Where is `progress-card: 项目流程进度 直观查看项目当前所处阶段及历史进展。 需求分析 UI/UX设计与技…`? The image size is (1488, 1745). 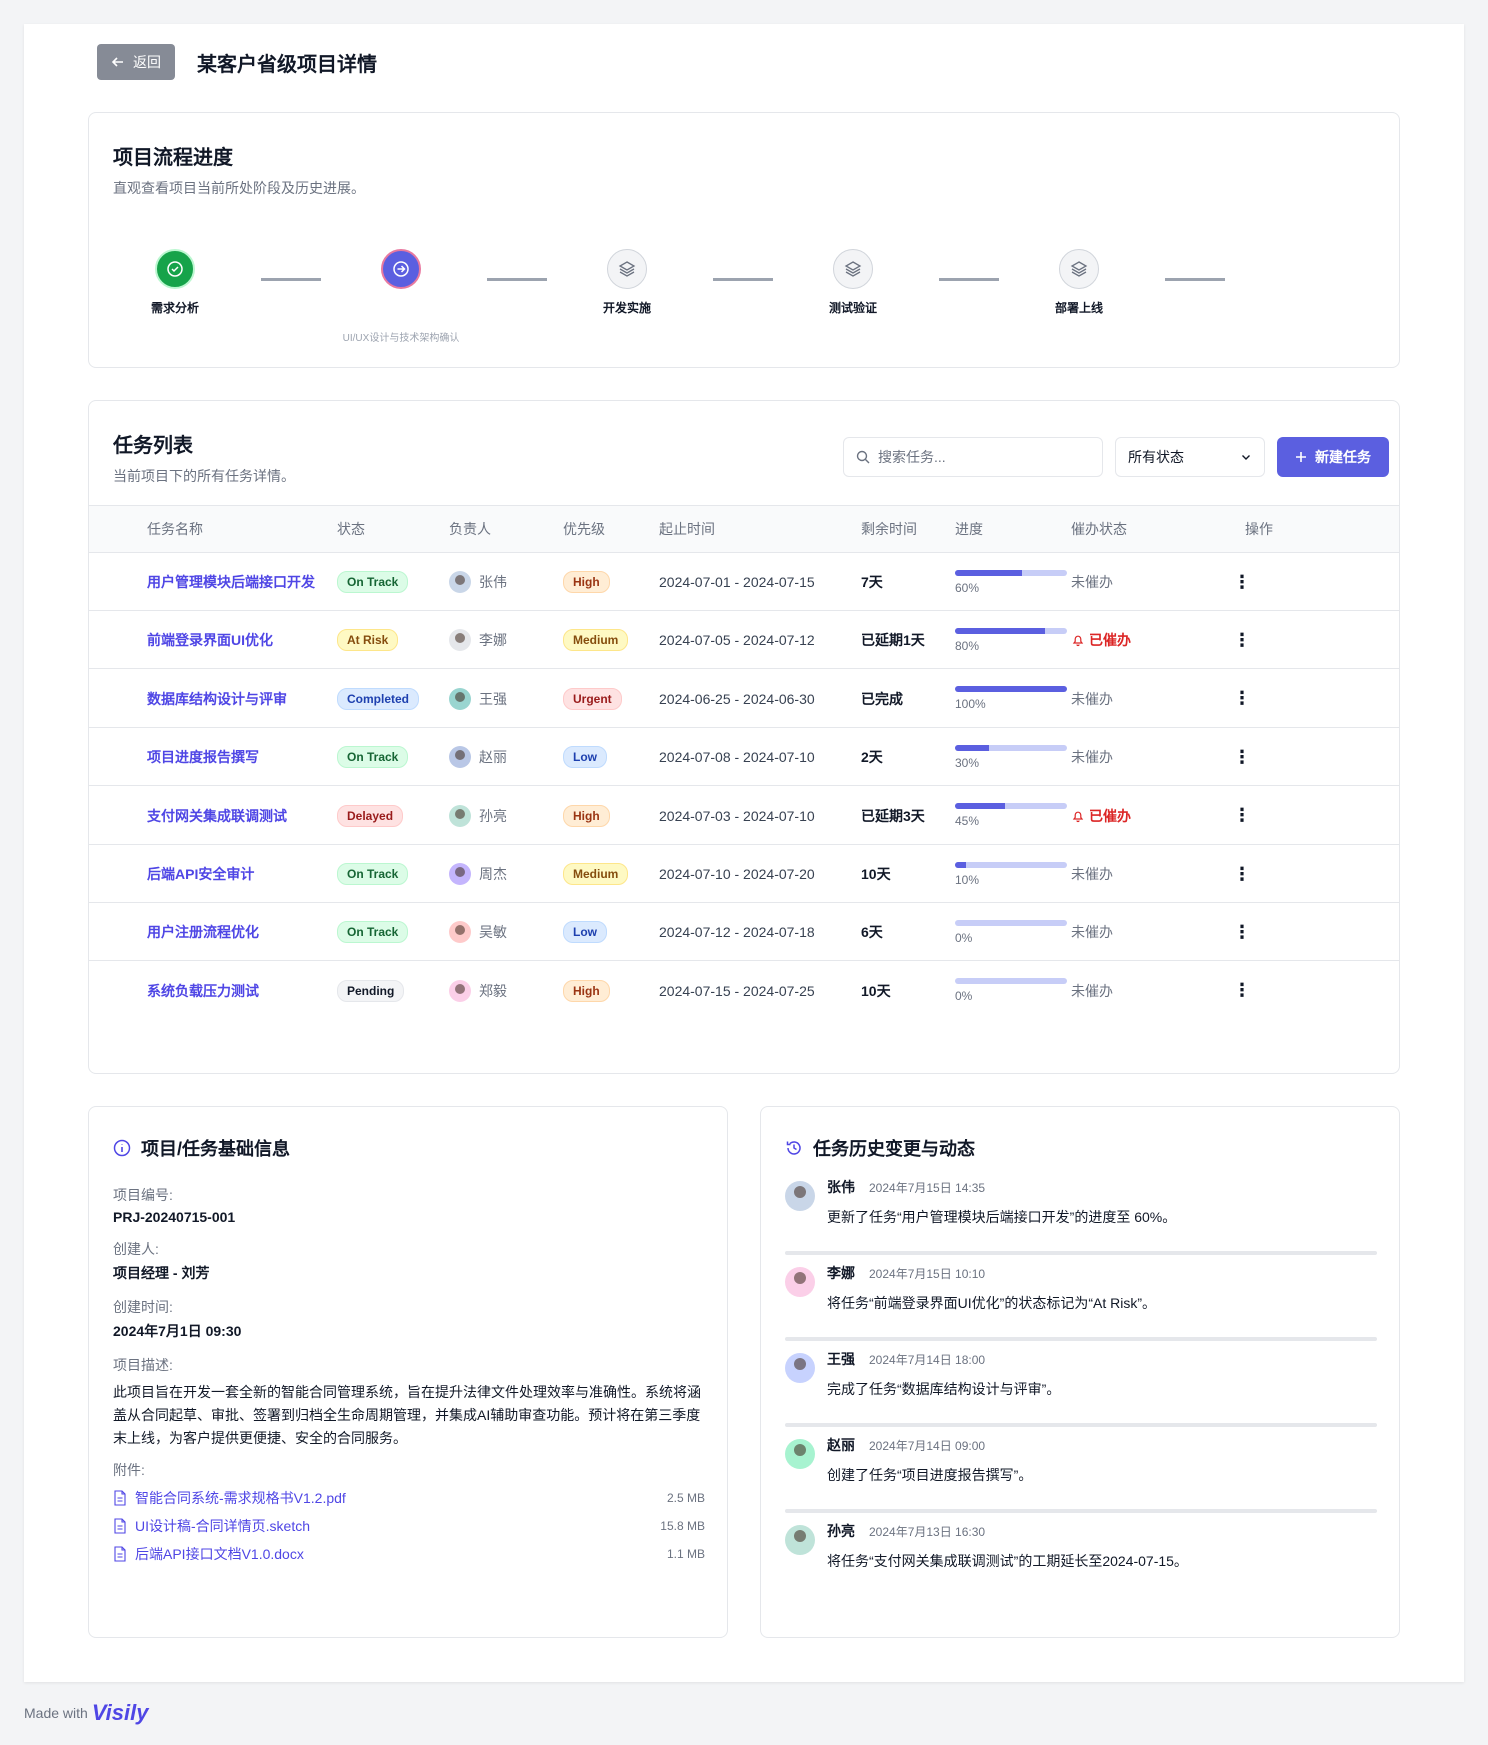
progress-card: 项目流程进度 直观查看项目当前所处阶段及历史进展。 需求分析 UI/UX设计与技… is located at coordinates (744, 240).